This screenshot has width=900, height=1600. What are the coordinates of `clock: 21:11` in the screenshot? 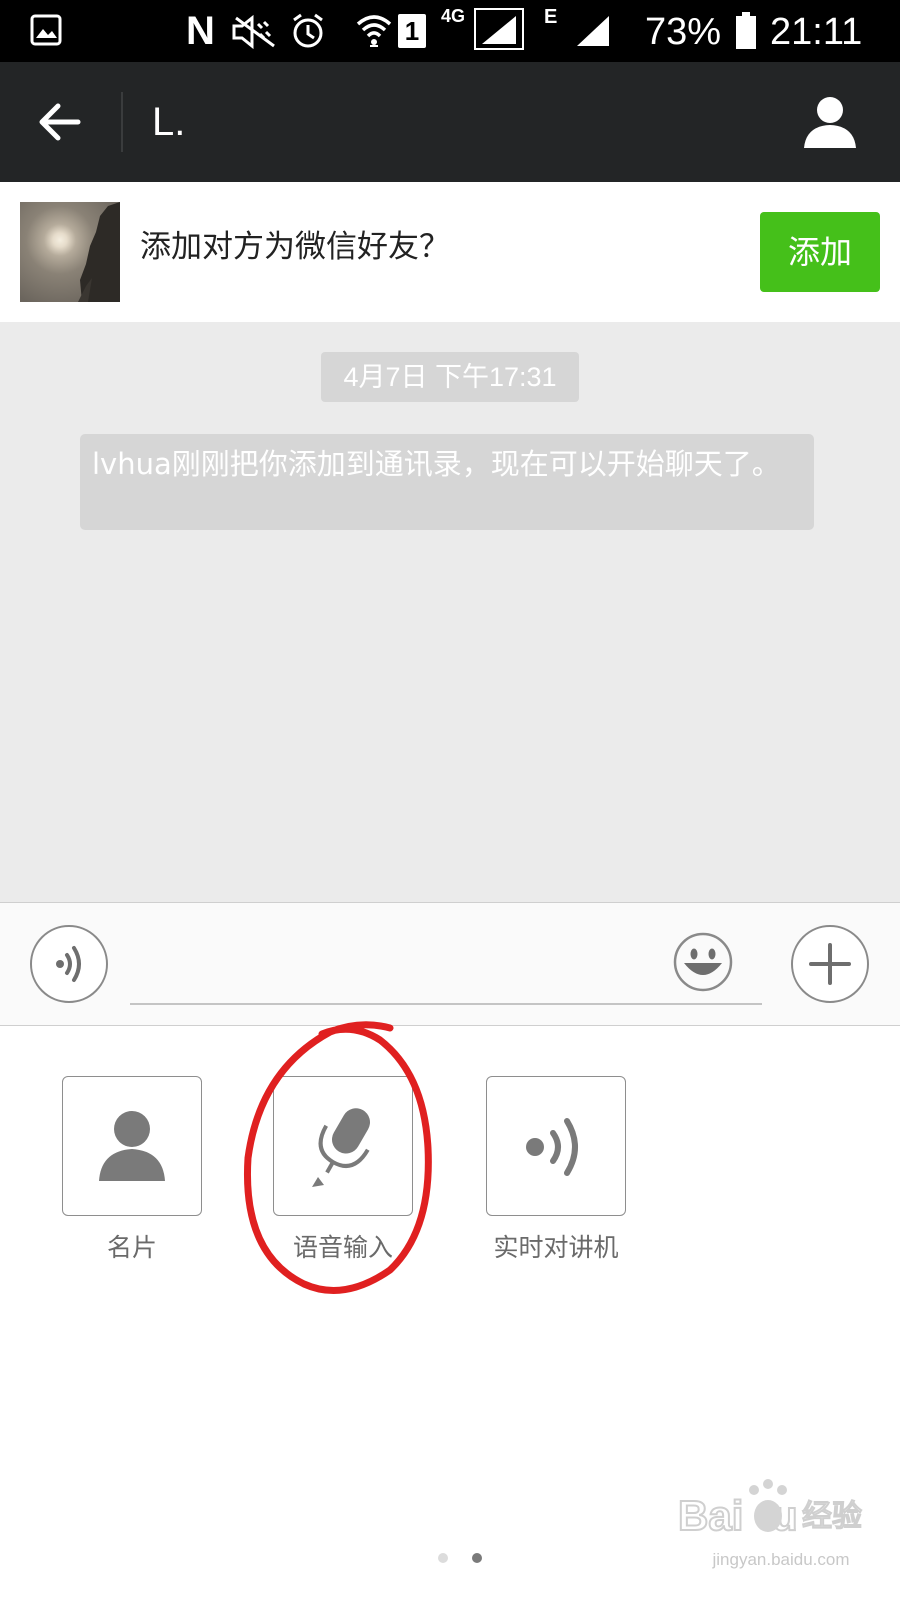 It's located at (816, 32).